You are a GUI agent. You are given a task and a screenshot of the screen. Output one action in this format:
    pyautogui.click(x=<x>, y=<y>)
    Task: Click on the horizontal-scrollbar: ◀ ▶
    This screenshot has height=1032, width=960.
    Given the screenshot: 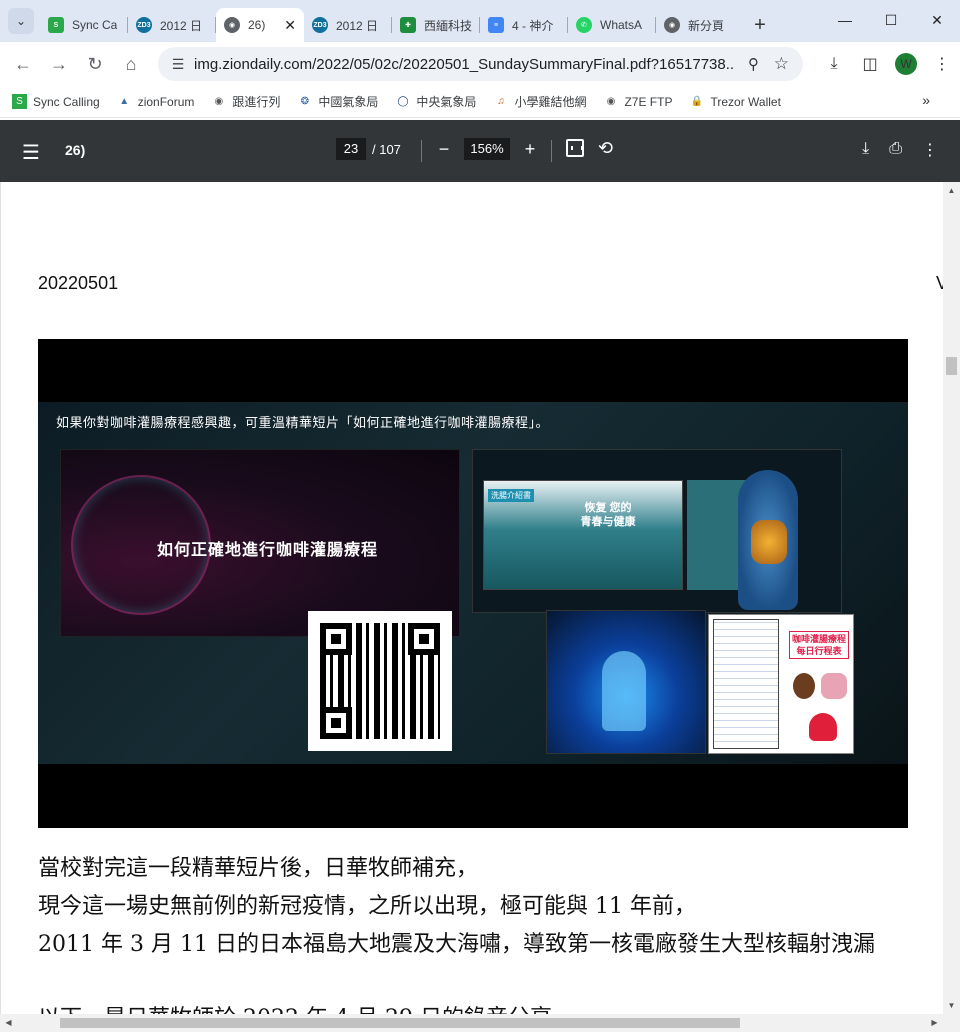 What is the action you would take?
    pyautogui.click(x=480, y=1023)
    